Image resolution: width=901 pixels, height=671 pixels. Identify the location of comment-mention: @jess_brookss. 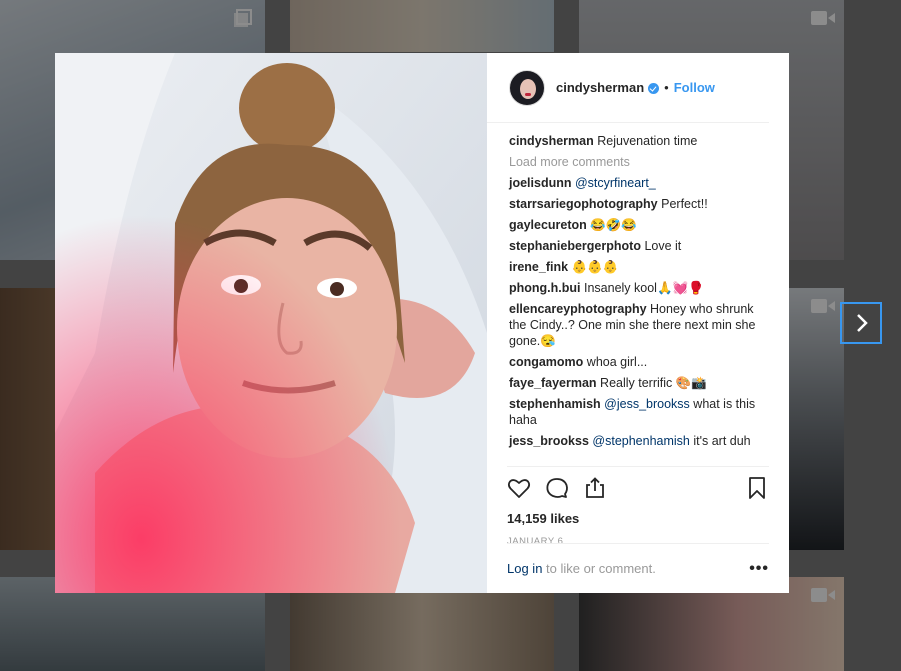
(647, 404).